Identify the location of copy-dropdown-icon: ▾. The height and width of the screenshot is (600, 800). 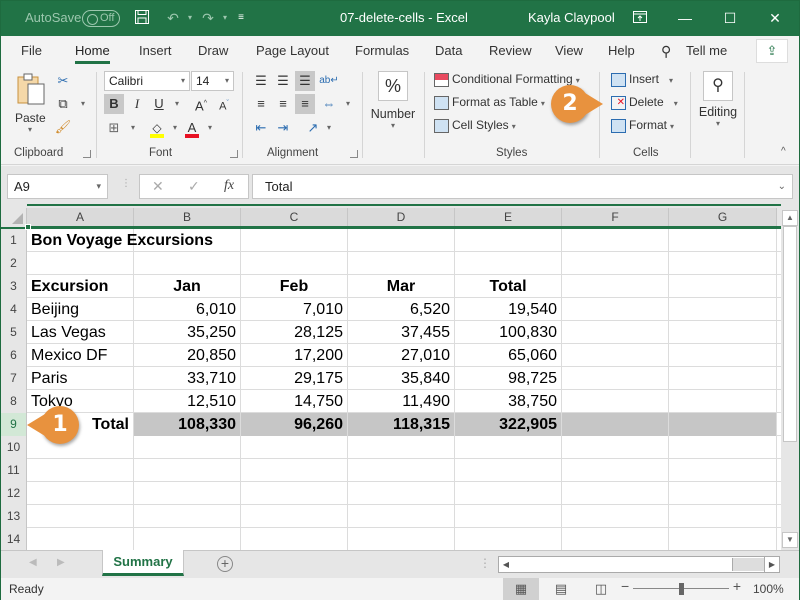
(83, 104).